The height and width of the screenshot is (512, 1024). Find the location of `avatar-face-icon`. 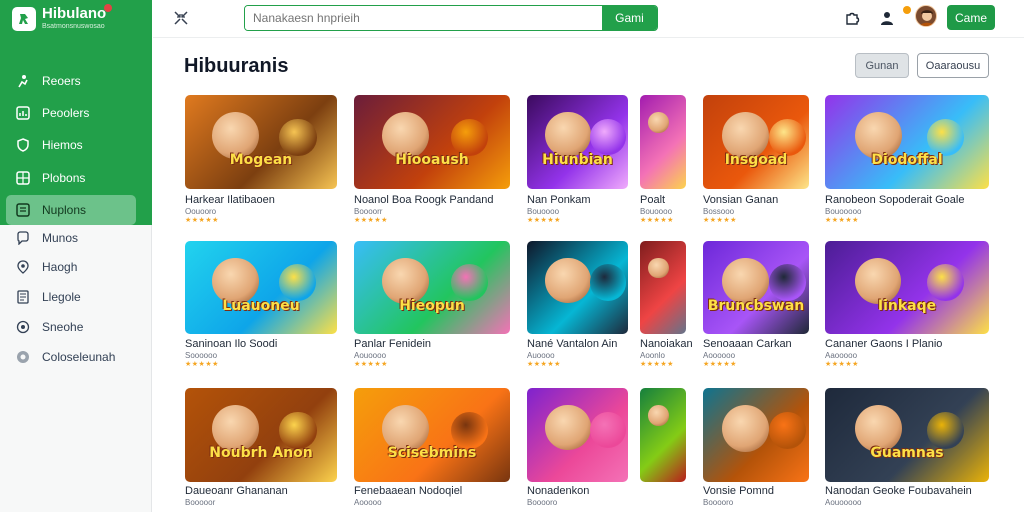

avatar-face-icon is located at coordinates (927, 18).